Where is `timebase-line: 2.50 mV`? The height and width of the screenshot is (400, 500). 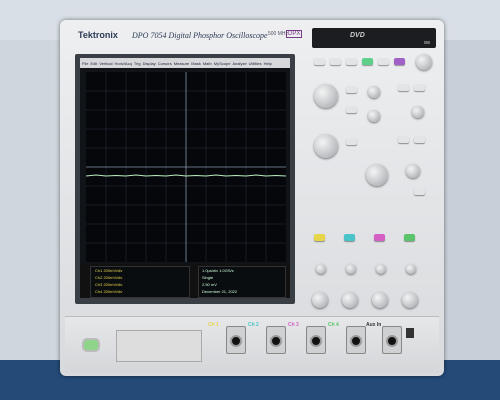
timebase-line: 2.50 mV is located at coordinates (209, 284).